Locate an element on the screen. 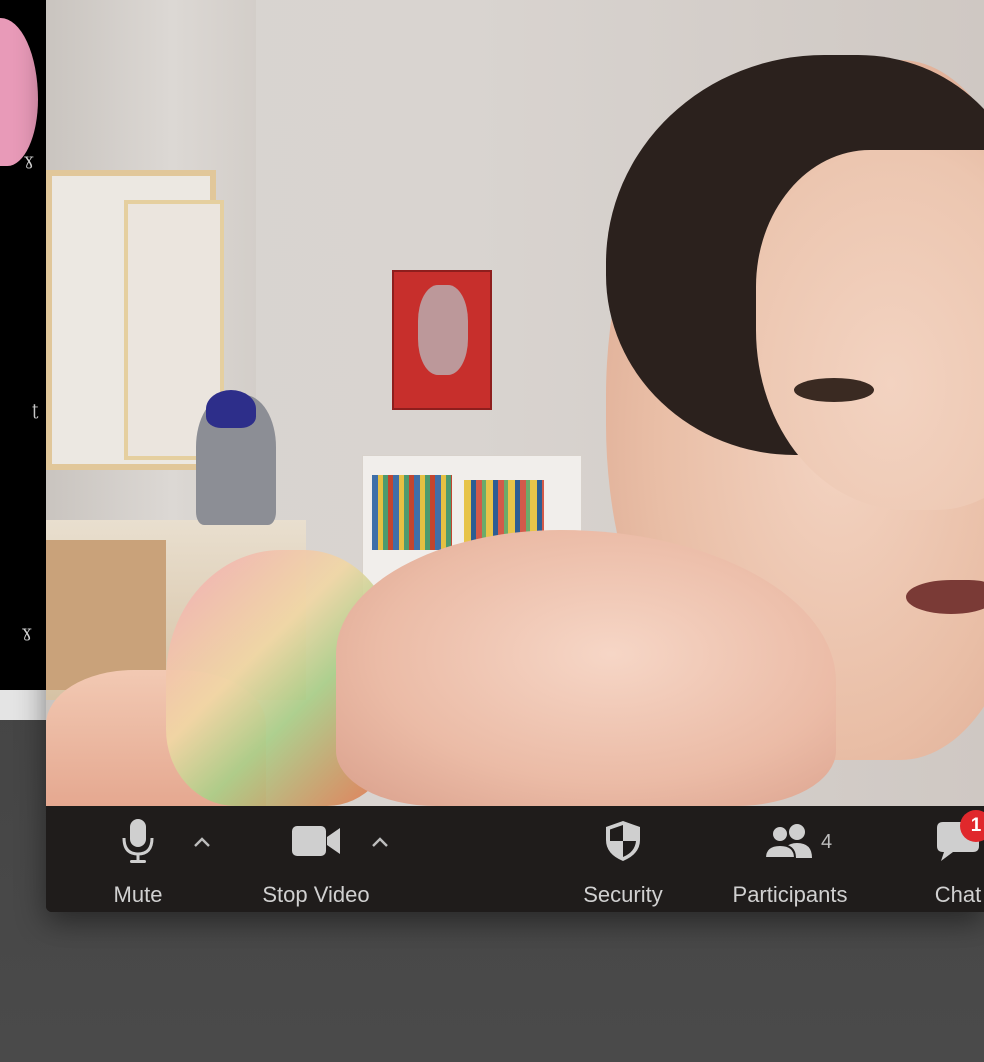 Image resolution: width=984 pixels, height=1062 pixels. stop-video-label: Stop Video is located at coordinates (316, 894).